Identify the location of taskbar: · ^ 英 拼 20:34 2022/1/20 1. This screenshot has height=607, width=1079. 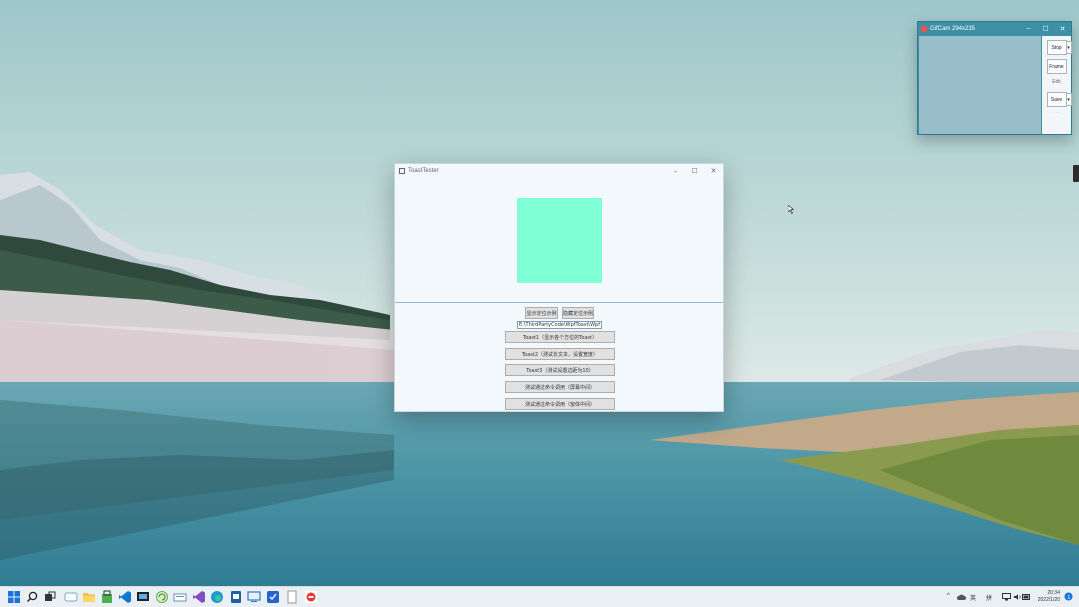
(539, 596).